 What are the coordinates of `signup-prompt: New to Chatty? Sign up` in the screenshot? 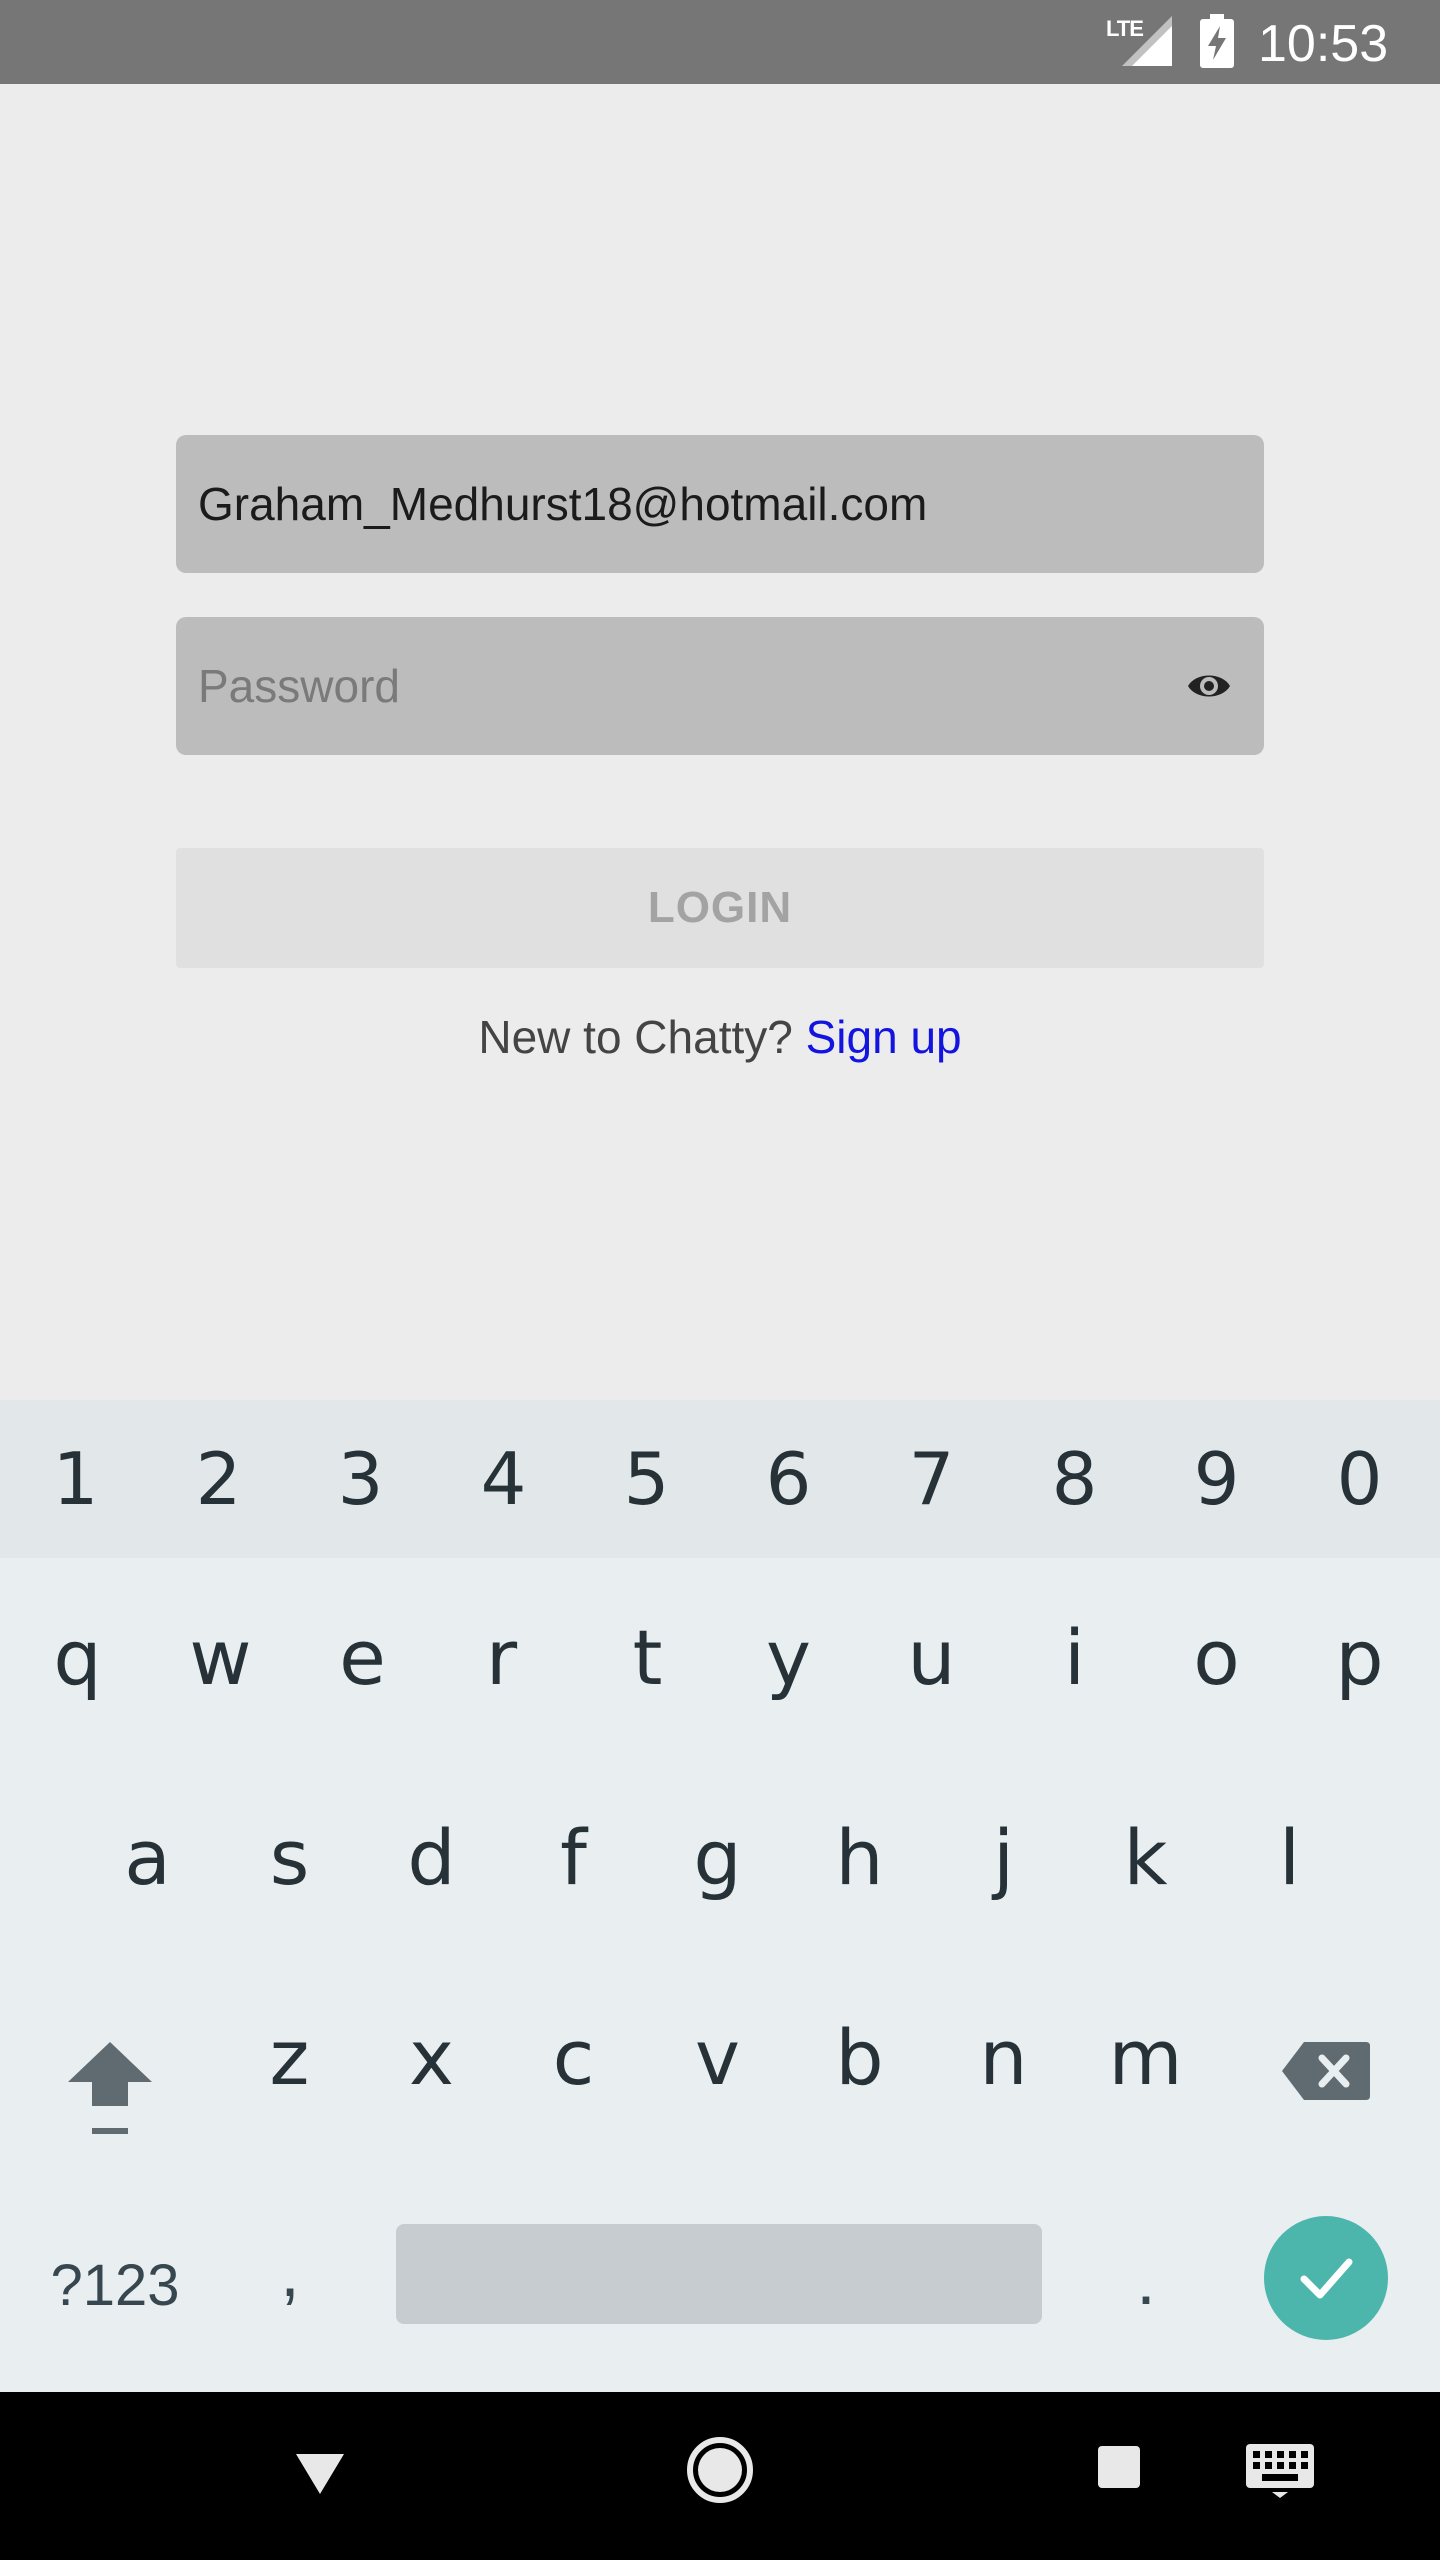 It's located at (720, 1037).